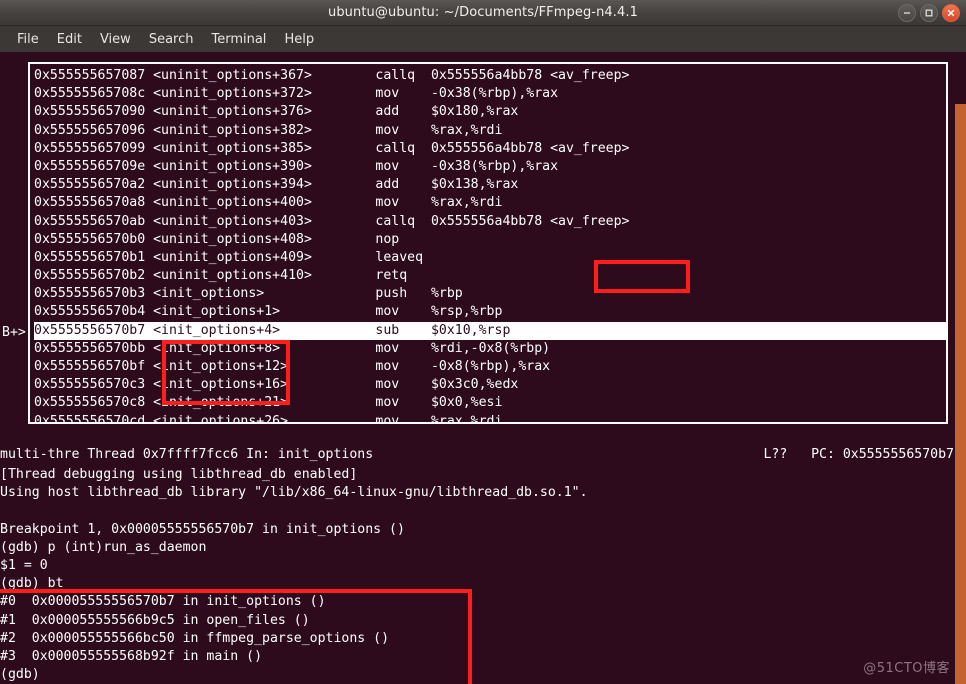  What do you see at coordinates (171, 39) in the screenshot?
I see `menu-item-search: Search` at bounding box center [171, 39].